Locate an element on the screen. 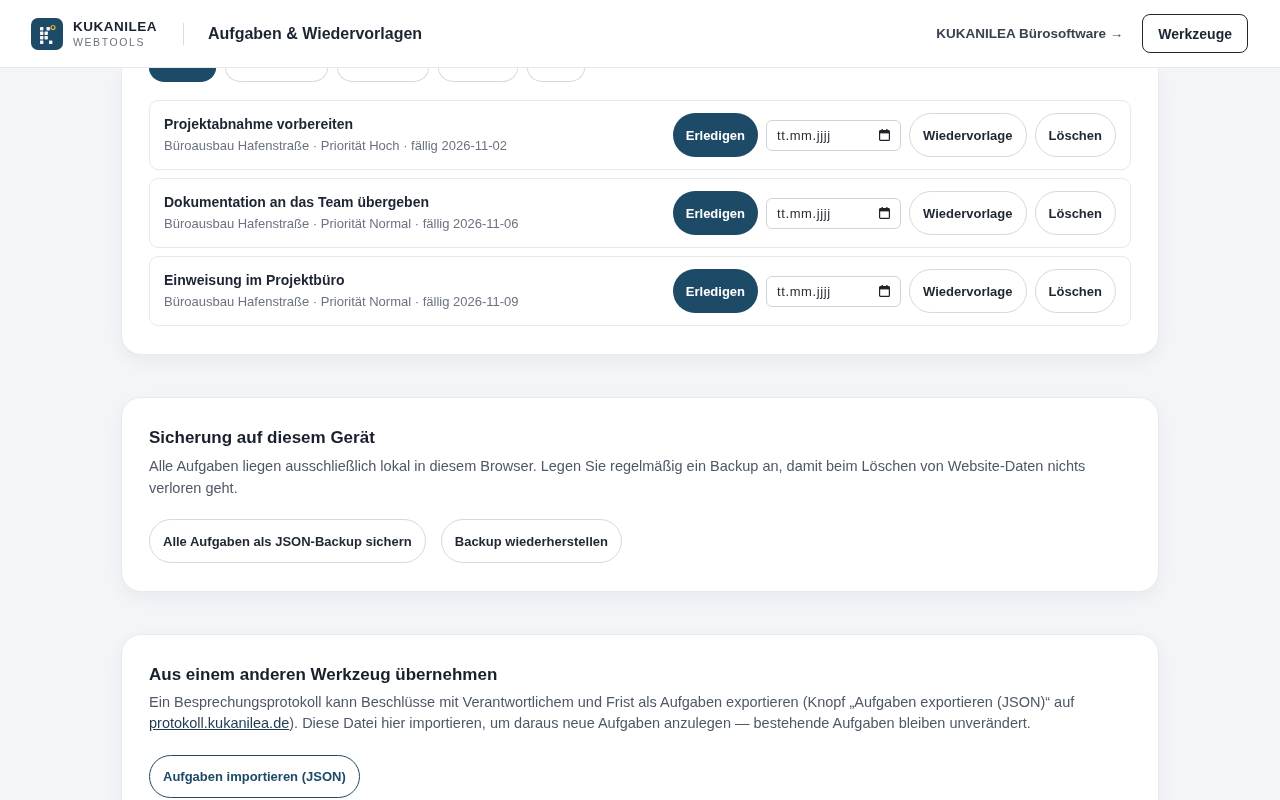 Image resolution: width=1280 pixels, height=800 pixels. section-text: Ein Besprechungsprotokoll kann Beschlüsse mit Verantwortlichem und Frist als Aufgaben exportieren (Knopf „Aufgaben exportieren (JSON)“ auf protokoll.kukanilea.de). Diese Datei hier importieren, um daraus neue Aufgaben anzulegen — bestehende Aufgaben bleiben unverändert. is located at coordinates (612, 713).